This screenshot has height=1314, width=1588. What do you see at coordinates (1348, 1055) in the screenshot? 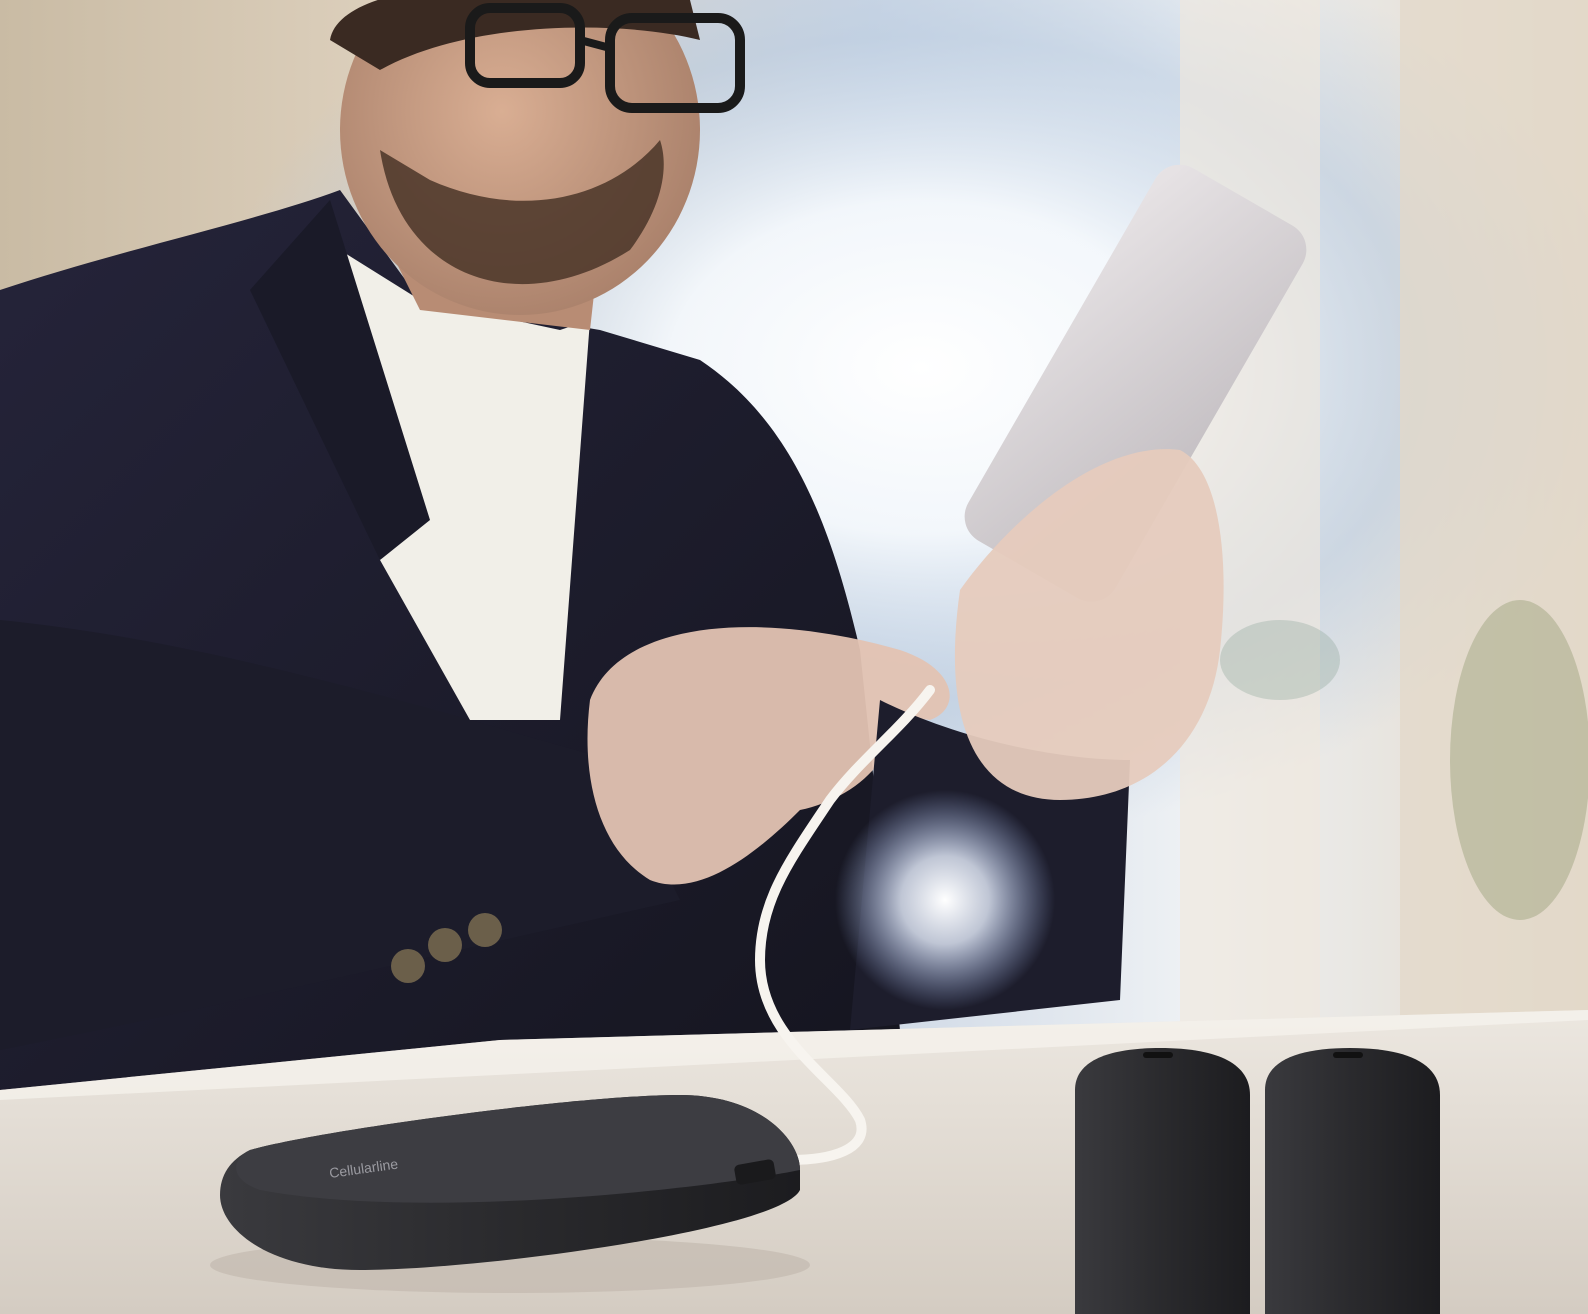
I see `power-bank-standing-2-port` at bounding box center [1348, 1055].